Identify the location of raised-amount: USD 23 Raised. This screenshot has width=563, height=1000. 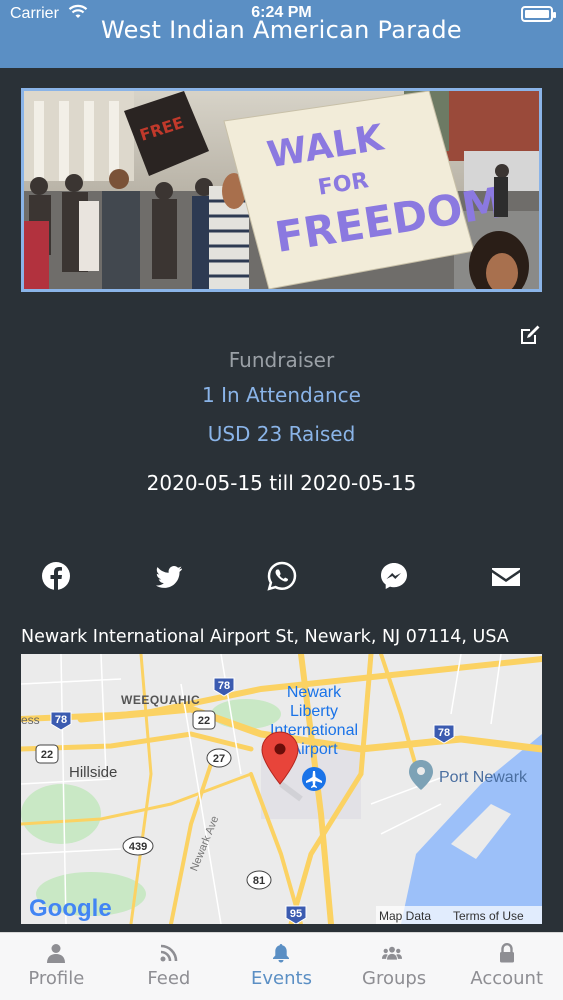
(281, 434).